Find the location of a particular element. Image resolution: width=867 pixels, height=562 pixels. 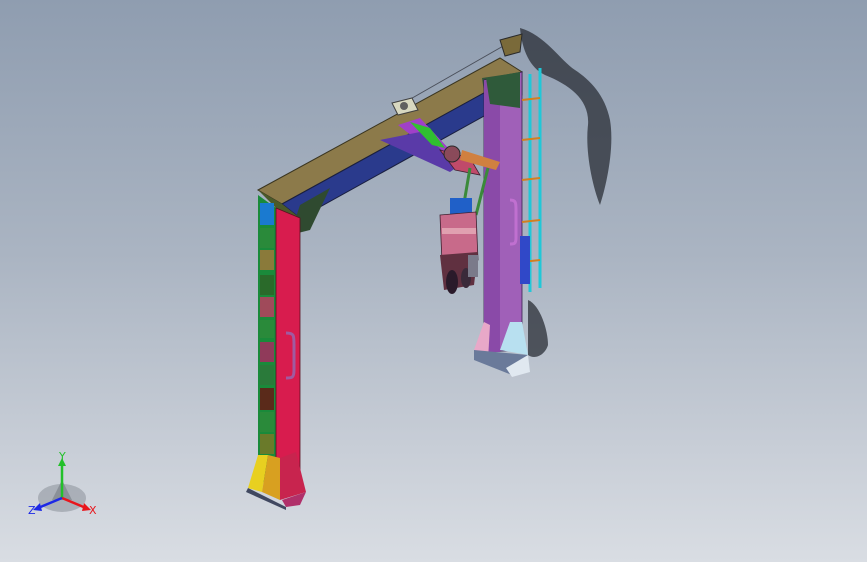

y-axis-label: Y is located at coordinates (62, 456).